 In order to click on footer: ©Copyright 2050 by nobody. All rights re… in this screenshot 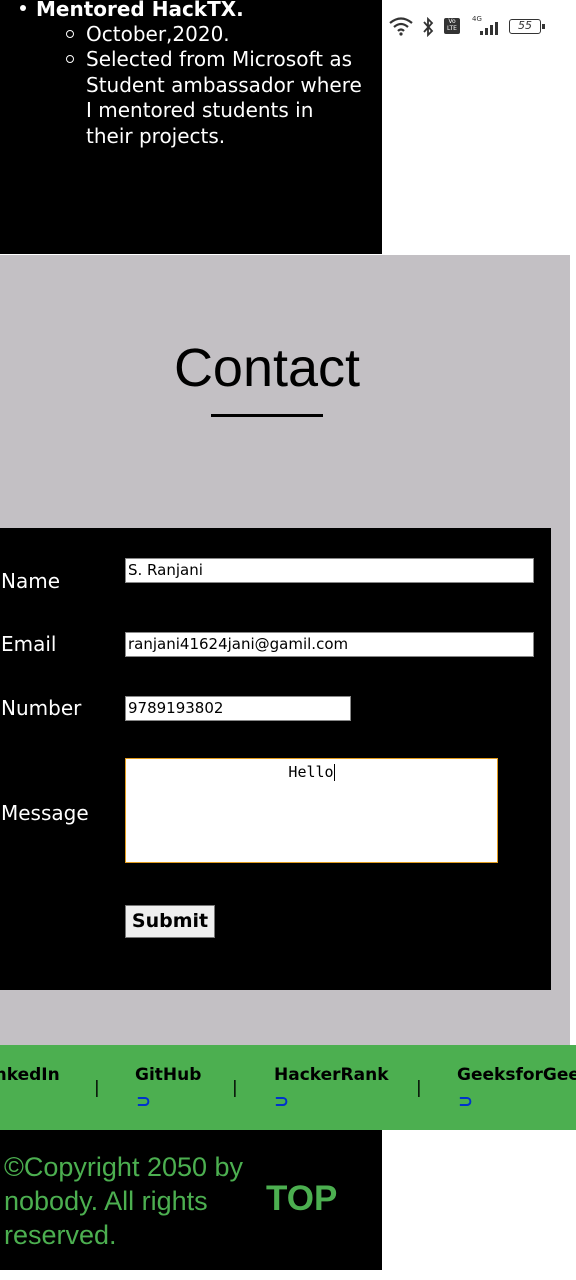, I will do `click(191, 1200)`.